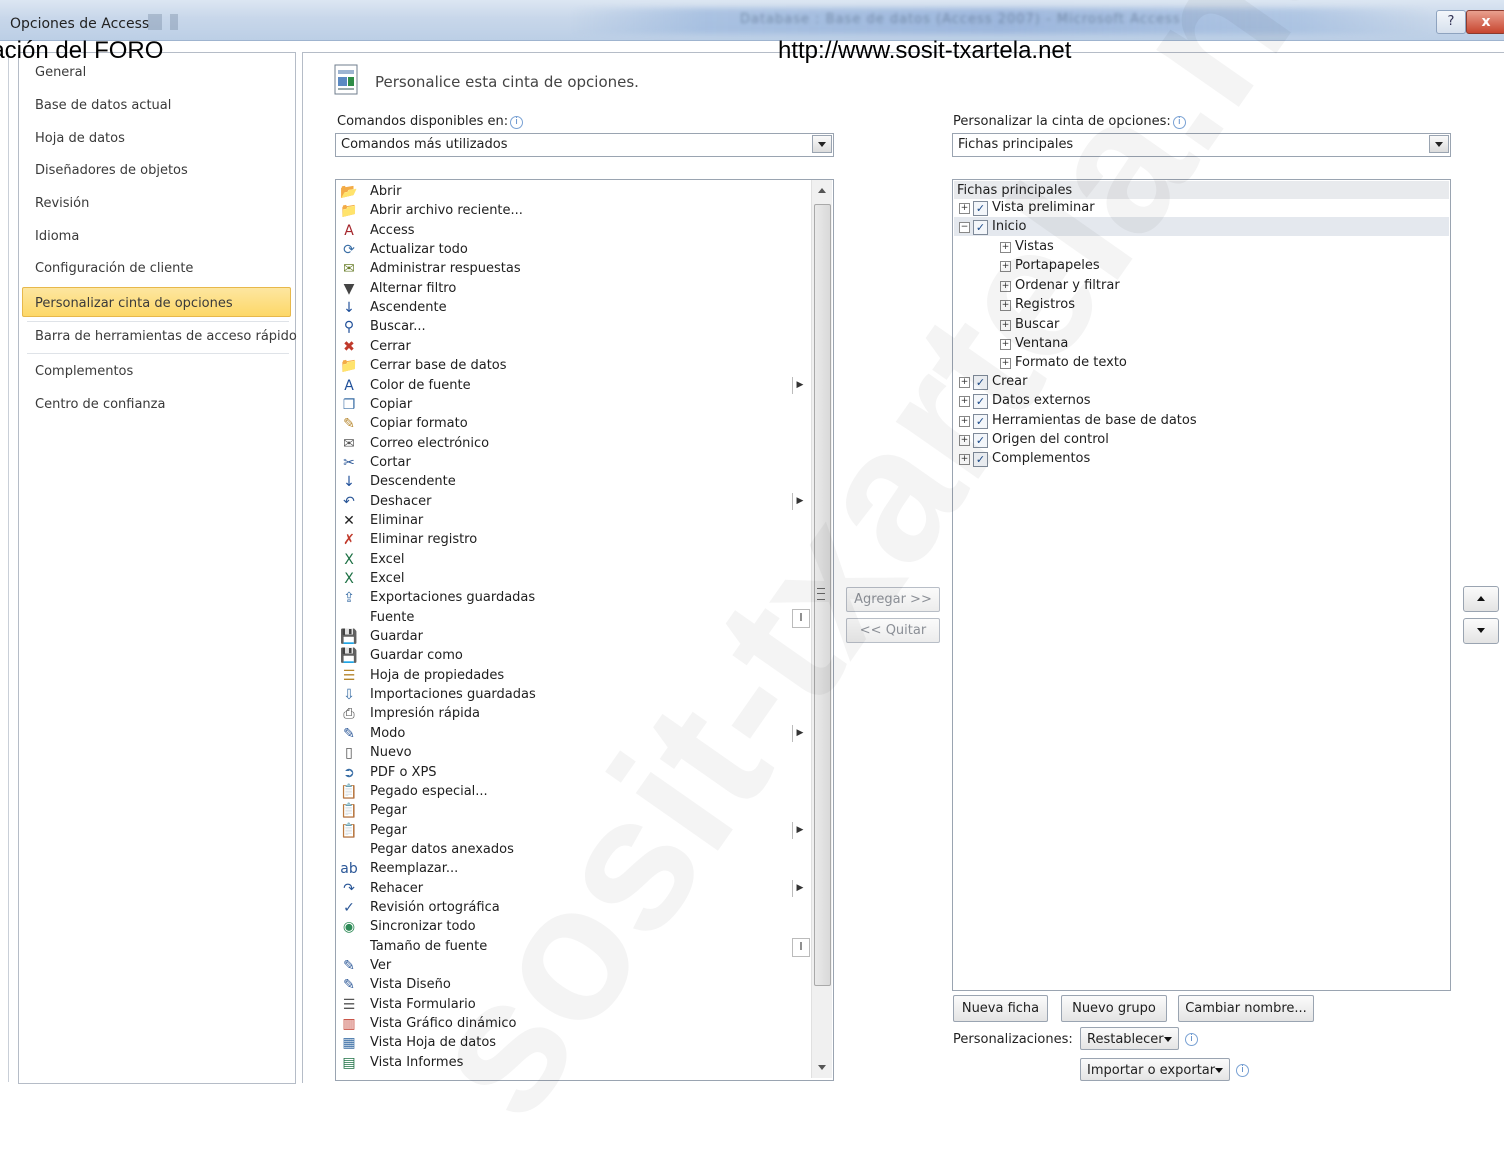 The image size is (1504, 1155). Describe the element at coordinates (573, 811) in the screenshot. I see `command-list-item: 📋 Pegar` at that location.